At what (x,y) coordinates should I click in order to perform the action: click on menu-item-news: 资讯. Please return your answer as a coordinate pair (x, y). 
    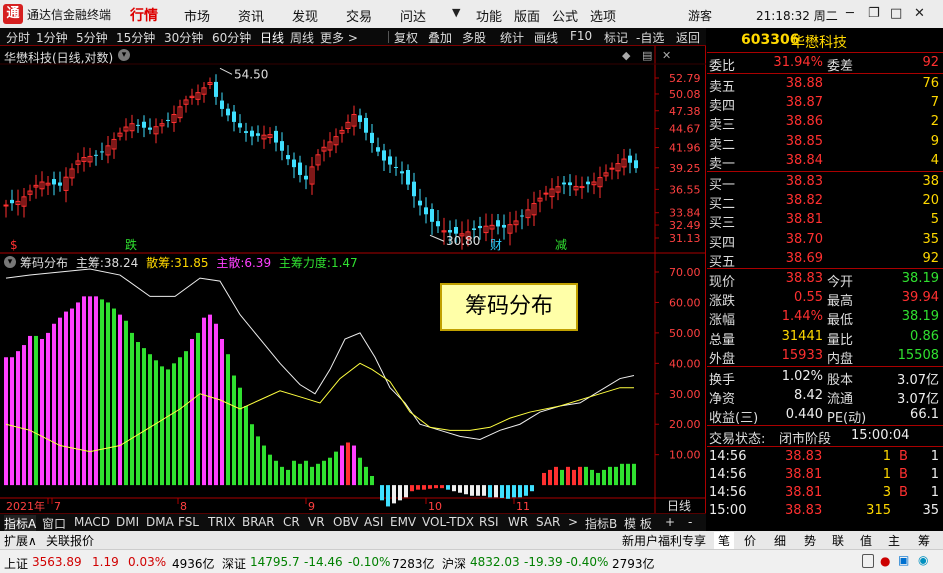
    Looking at the image, I should click on (251, 15).